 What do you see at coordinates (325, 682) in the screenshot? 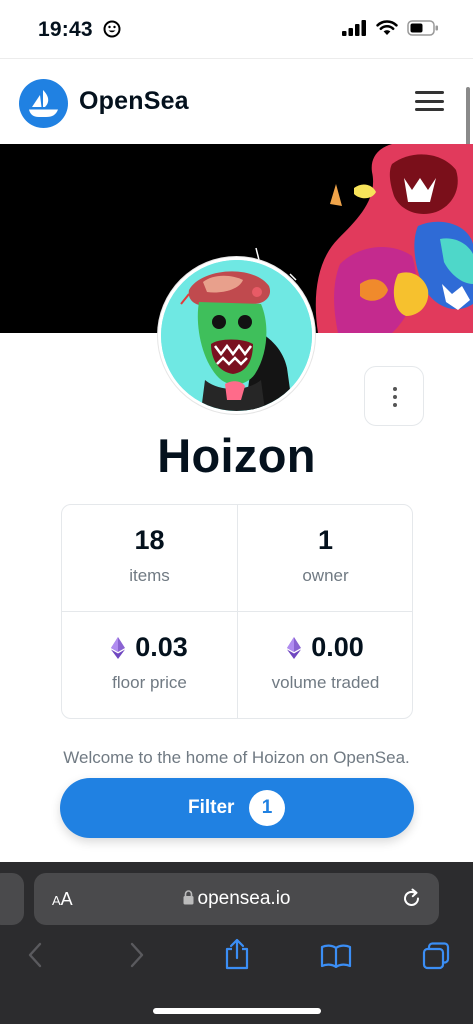
I see `stat-volume-traded-label: volume traded` at bounding box center [325, 682].